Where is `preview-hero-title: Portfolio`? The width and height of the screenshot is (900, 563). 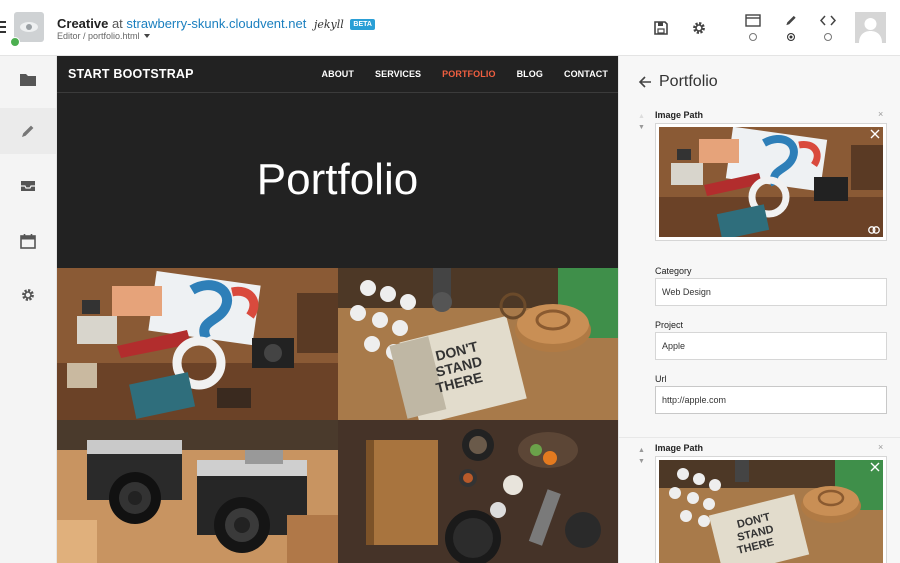 preview-hero-title: Portfolio is located at coordinates (337, 180).